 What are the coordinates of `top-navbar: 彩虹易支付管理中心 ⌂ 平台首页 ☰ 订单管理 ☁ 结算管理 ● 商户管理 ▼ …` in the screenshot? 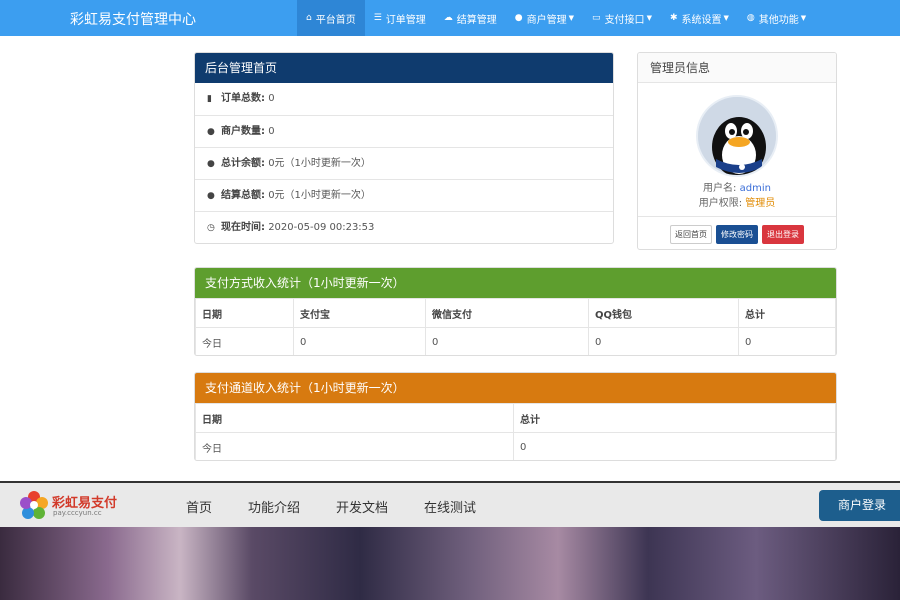 It's located at (450, 18).